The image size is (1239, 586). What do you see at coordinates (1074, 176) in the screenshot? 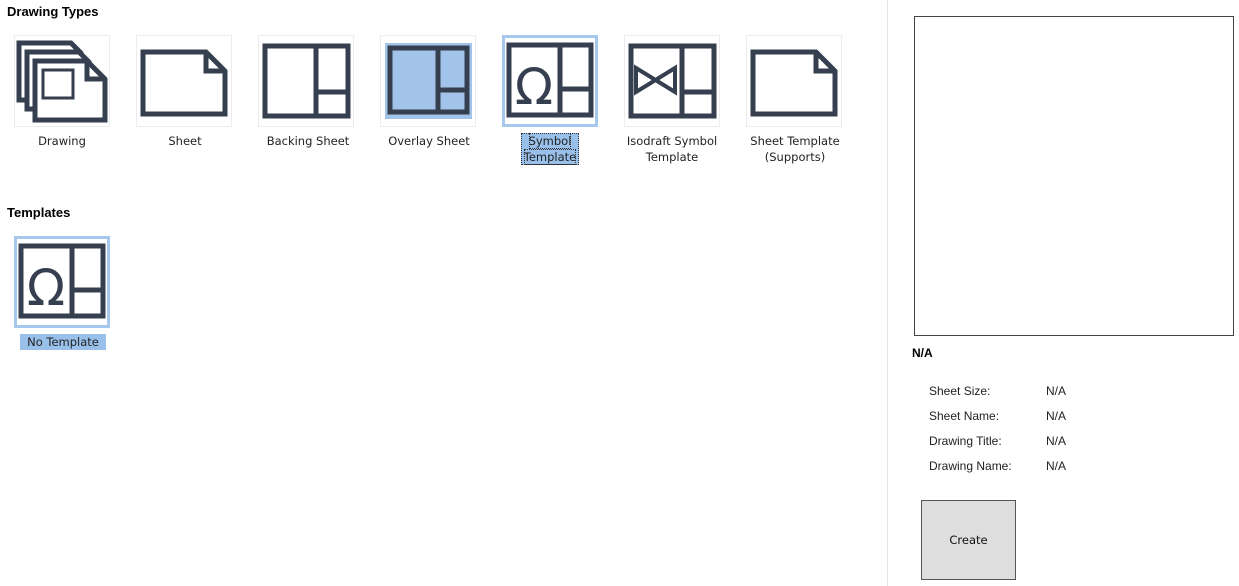
I see `preview-box` at bounding box center [1074, 176].